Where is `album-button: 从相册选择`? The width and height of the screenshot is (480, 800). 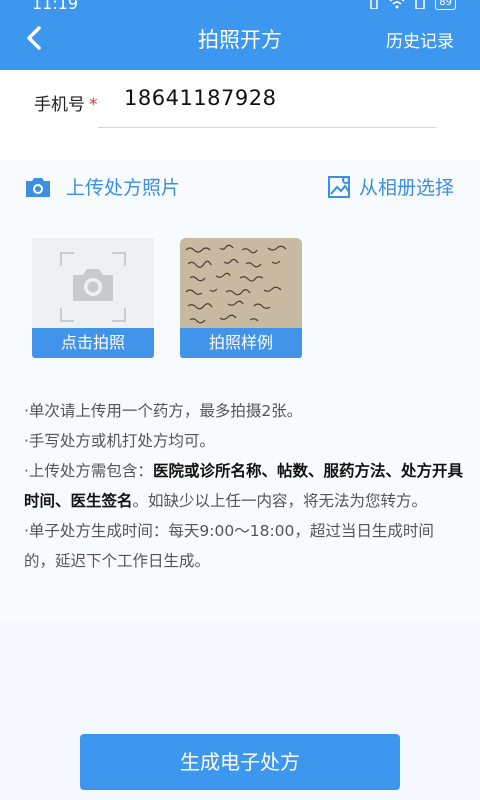 album-button: 从相册选择 is located at coordinates (390, 186).